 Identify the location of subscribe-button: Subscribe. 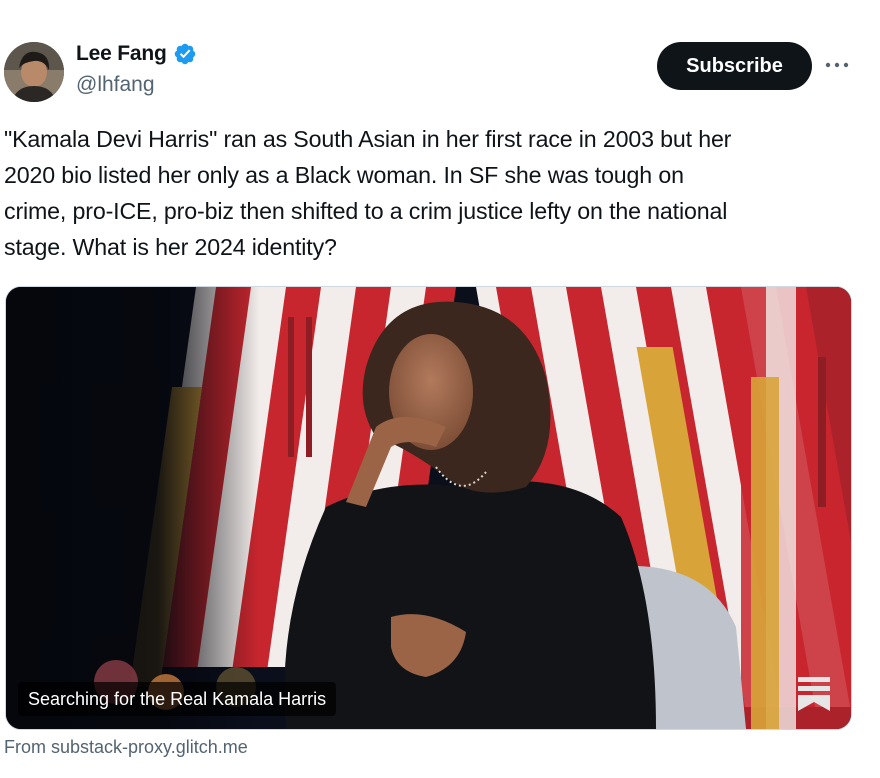
(734, 66).